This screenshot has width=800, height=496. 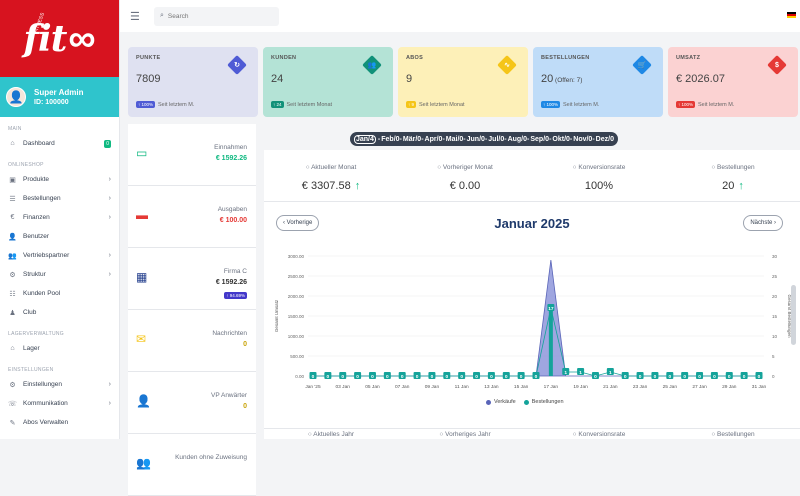 What do you see at coordinates (192, 465) in the screenshot?
I see `stat-kunden-ohne-zuweisung: 👥 Kunden ohne Zuweisung` at bounding box center [192, 465].